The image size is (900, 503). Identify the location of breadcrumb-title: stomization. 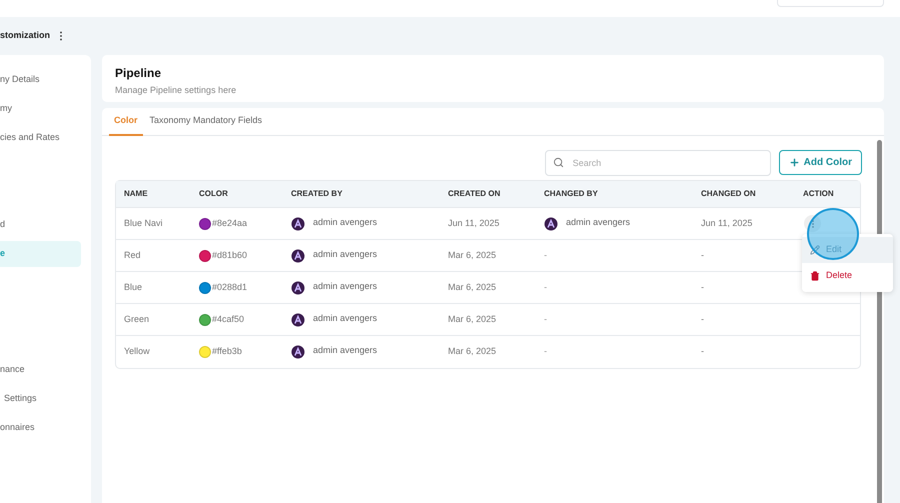
(25, 35).